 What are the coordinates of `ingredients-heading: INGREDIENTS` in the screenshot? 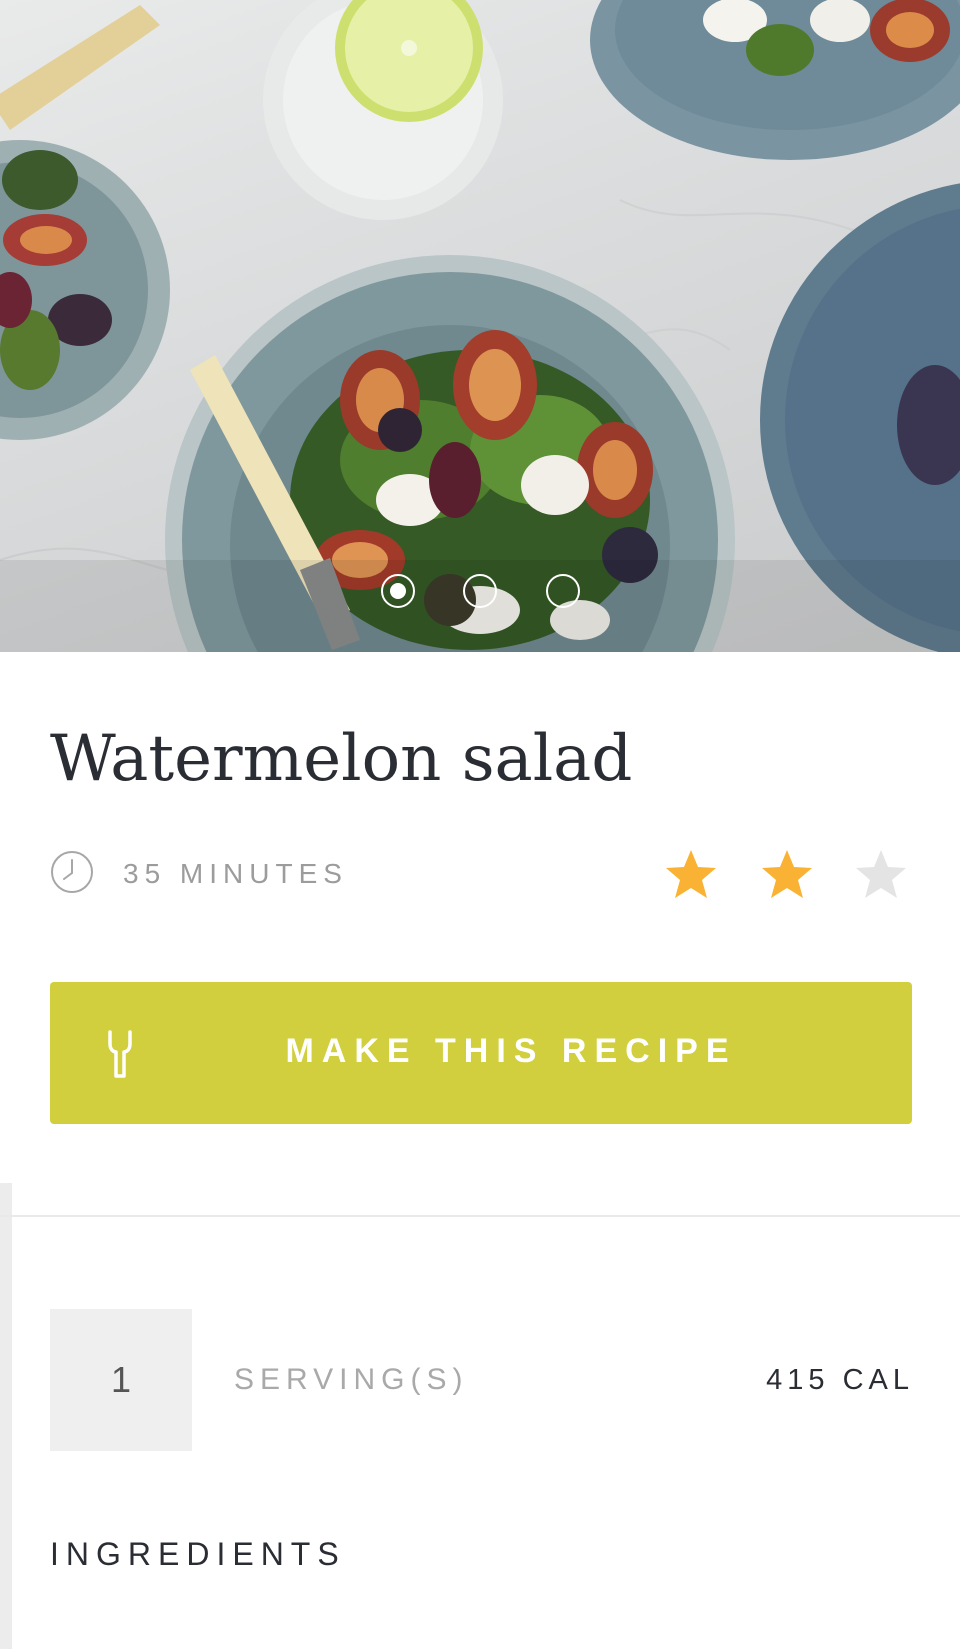 It's located at (198, 1554).